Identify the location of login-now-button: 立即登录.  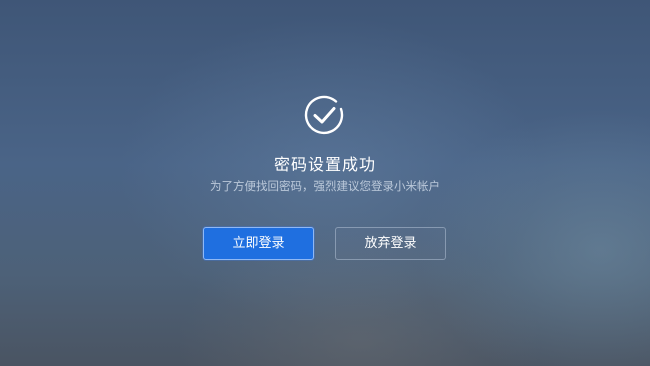
(258, 243).